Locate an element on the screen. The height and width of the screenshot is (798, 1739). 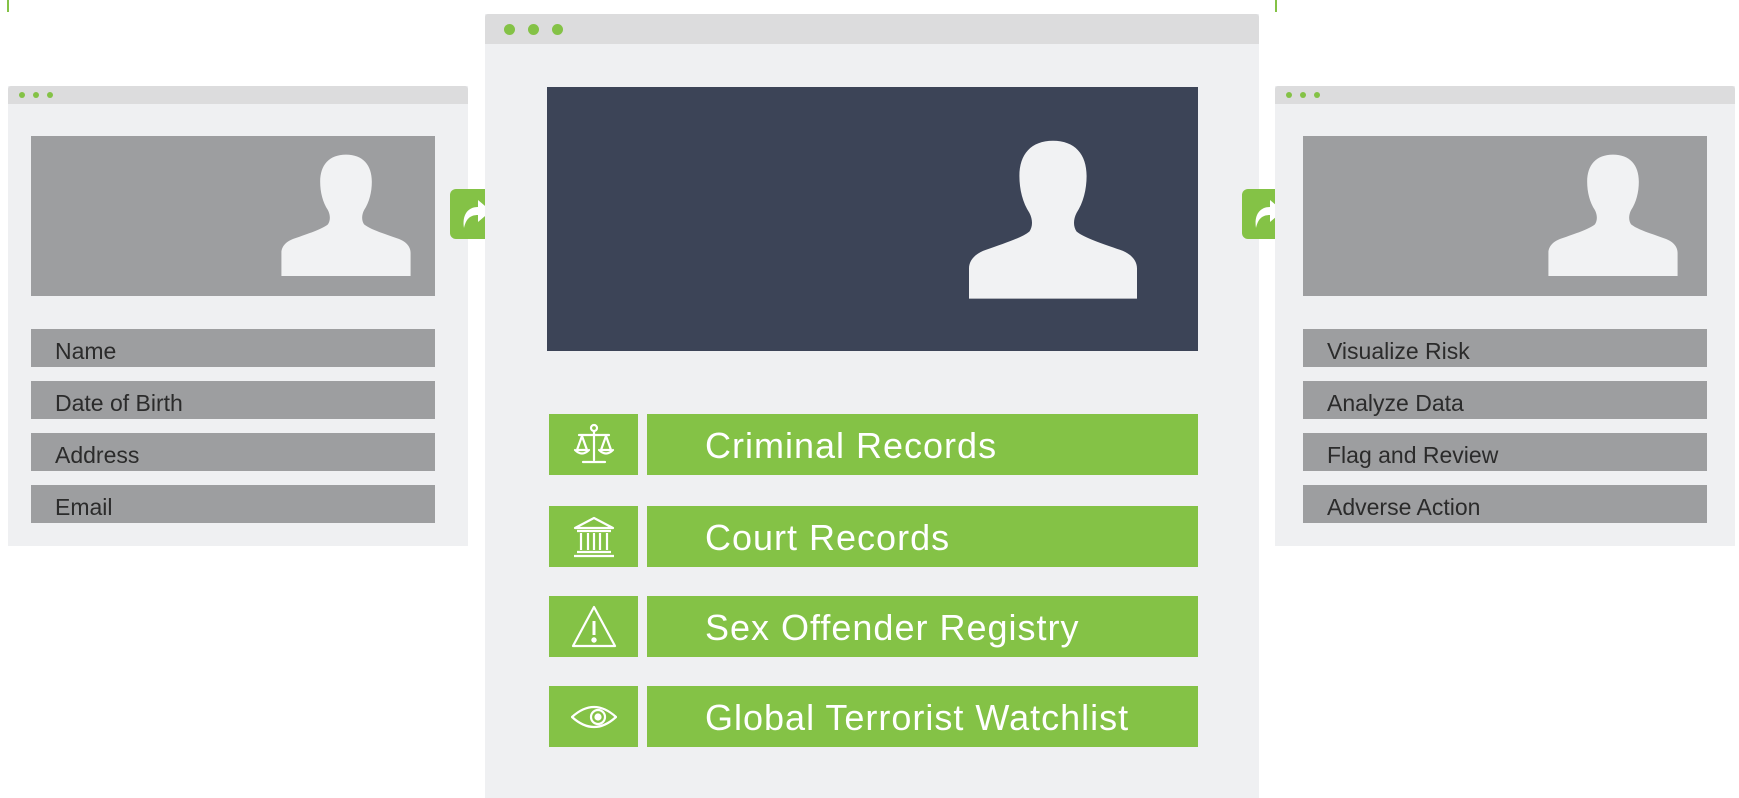
input-field-date-of-birth: Date of Birth is located at coordinates (233, 400).